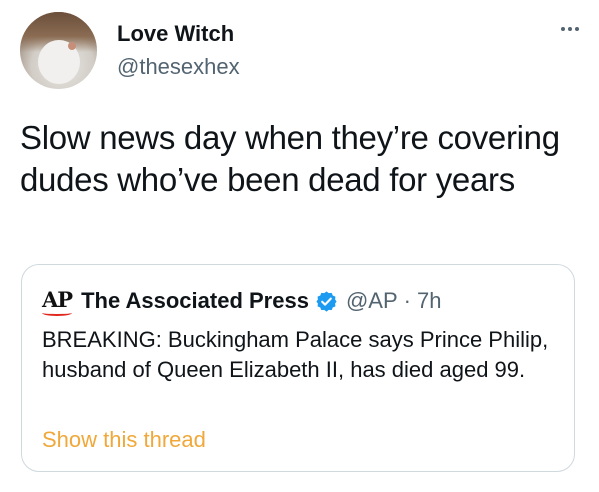 The image size is (599, 492). Describe the element at coordinates (72, 46) in the screenshot. I see `avatar-detail` at that location.